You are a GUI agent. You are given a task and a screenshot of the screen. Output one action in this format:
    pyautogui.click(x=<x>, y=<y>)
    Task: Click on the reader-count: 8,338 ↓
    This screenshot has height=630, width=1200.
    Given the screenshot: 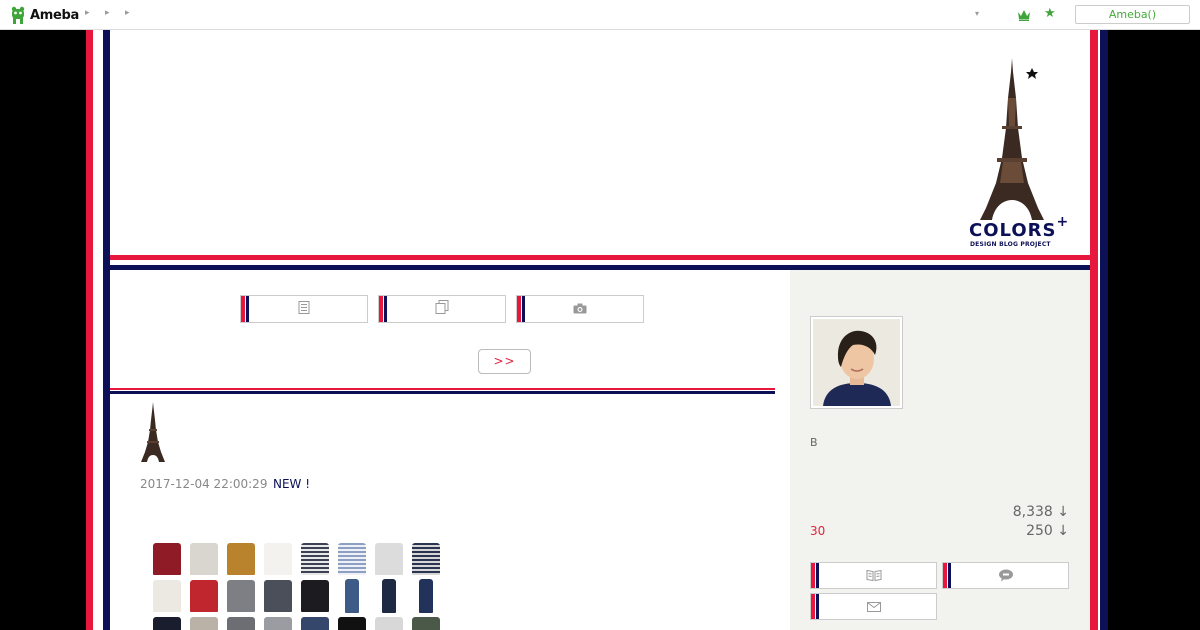 What is the action you would take?
    pyautogui.click(x=1040, y=512)
    